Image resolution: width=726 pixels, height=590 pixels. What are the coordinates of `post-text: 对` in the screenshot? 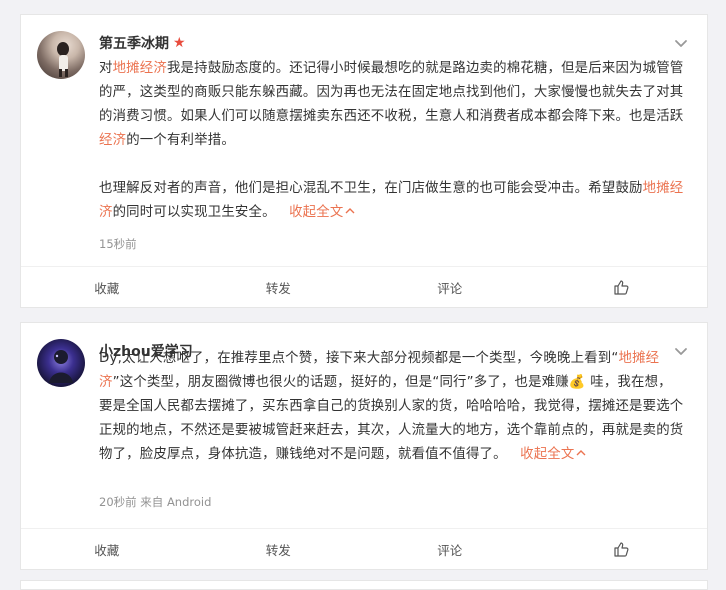 It's located at (106, 68).